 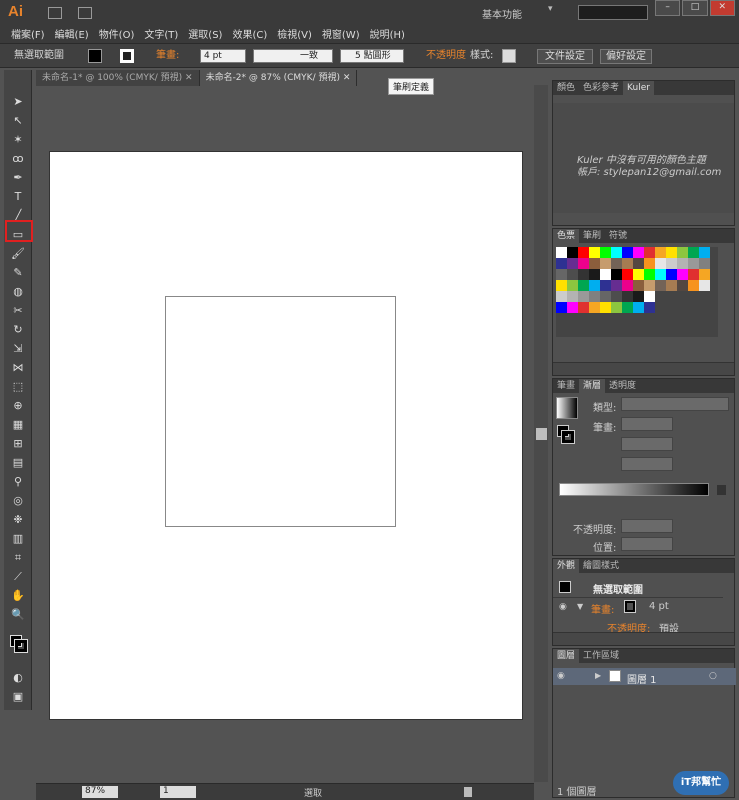 What do you see at coordinates (565, 56) in the screenshot?
I see `document-setup-button: 文件設定` at bounding box center [565, 56].